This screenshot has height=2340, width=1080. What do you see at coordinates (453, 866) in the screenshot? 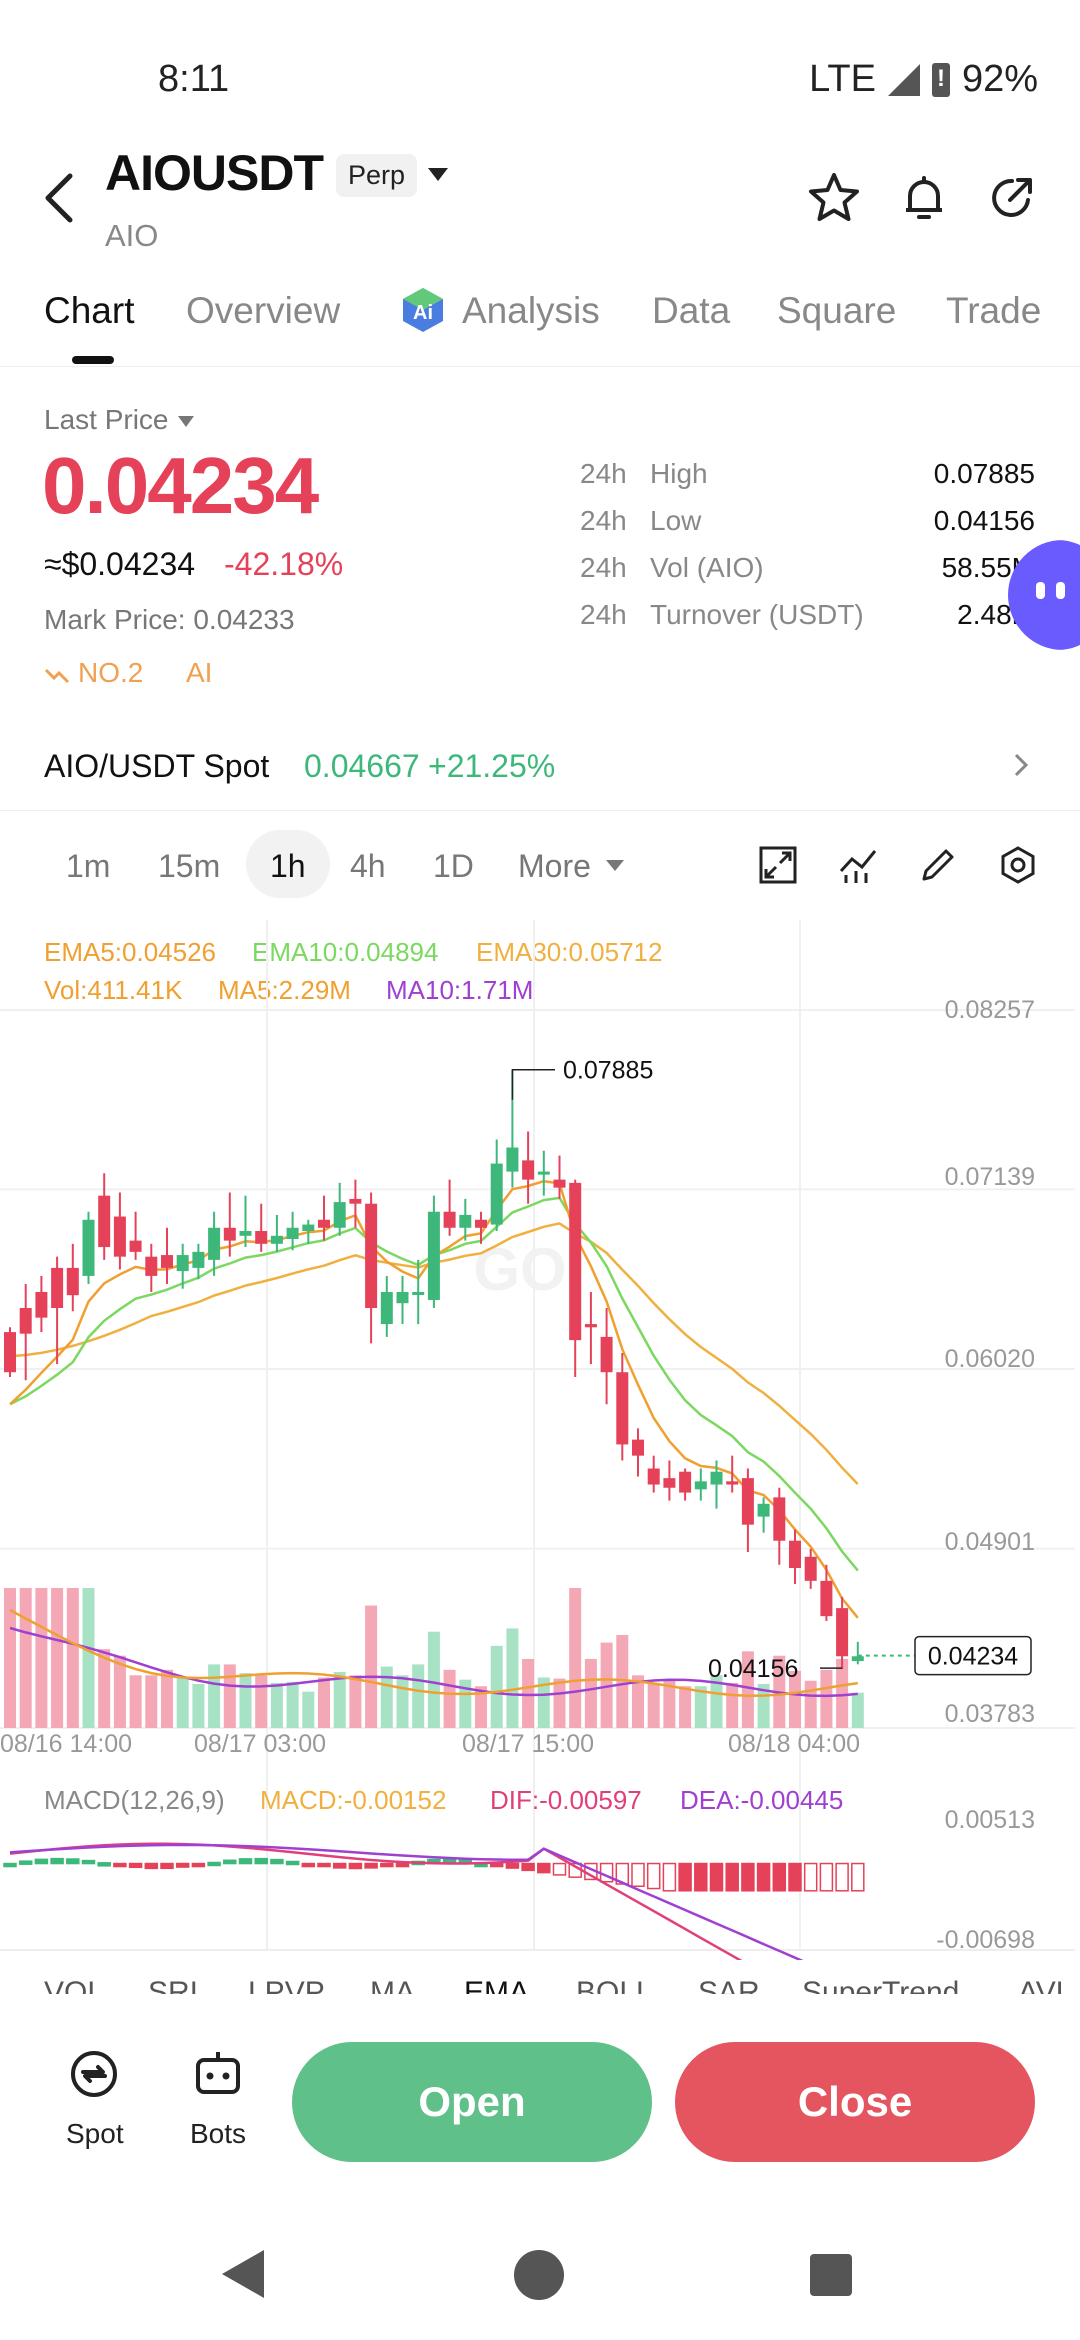
I see `tf-1d: 1D` at bounding box center [453, 866].